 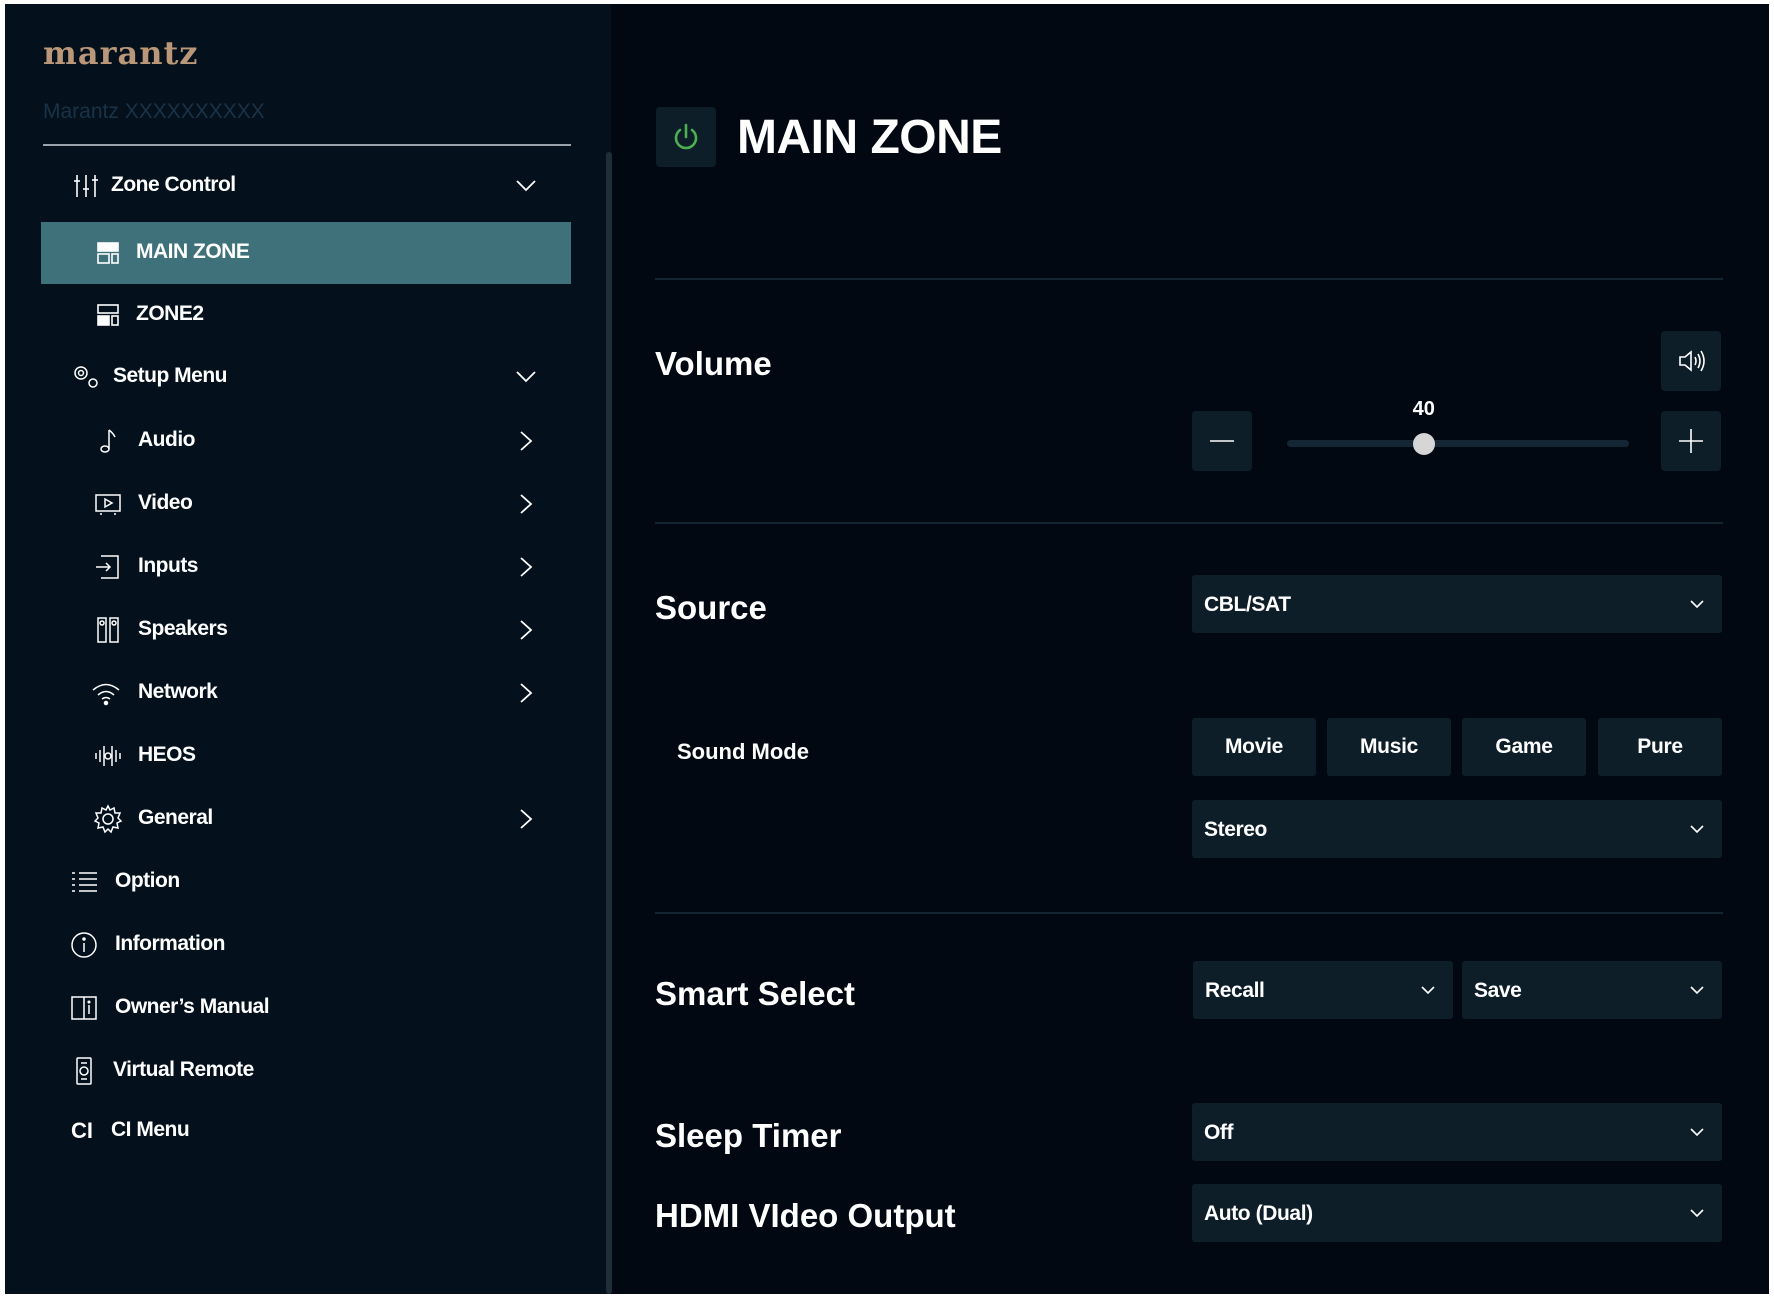 What do you see at coordinates (713, 363) in the screenshot?
I see `volume-label: Volume` at bounding box center [713, 363].